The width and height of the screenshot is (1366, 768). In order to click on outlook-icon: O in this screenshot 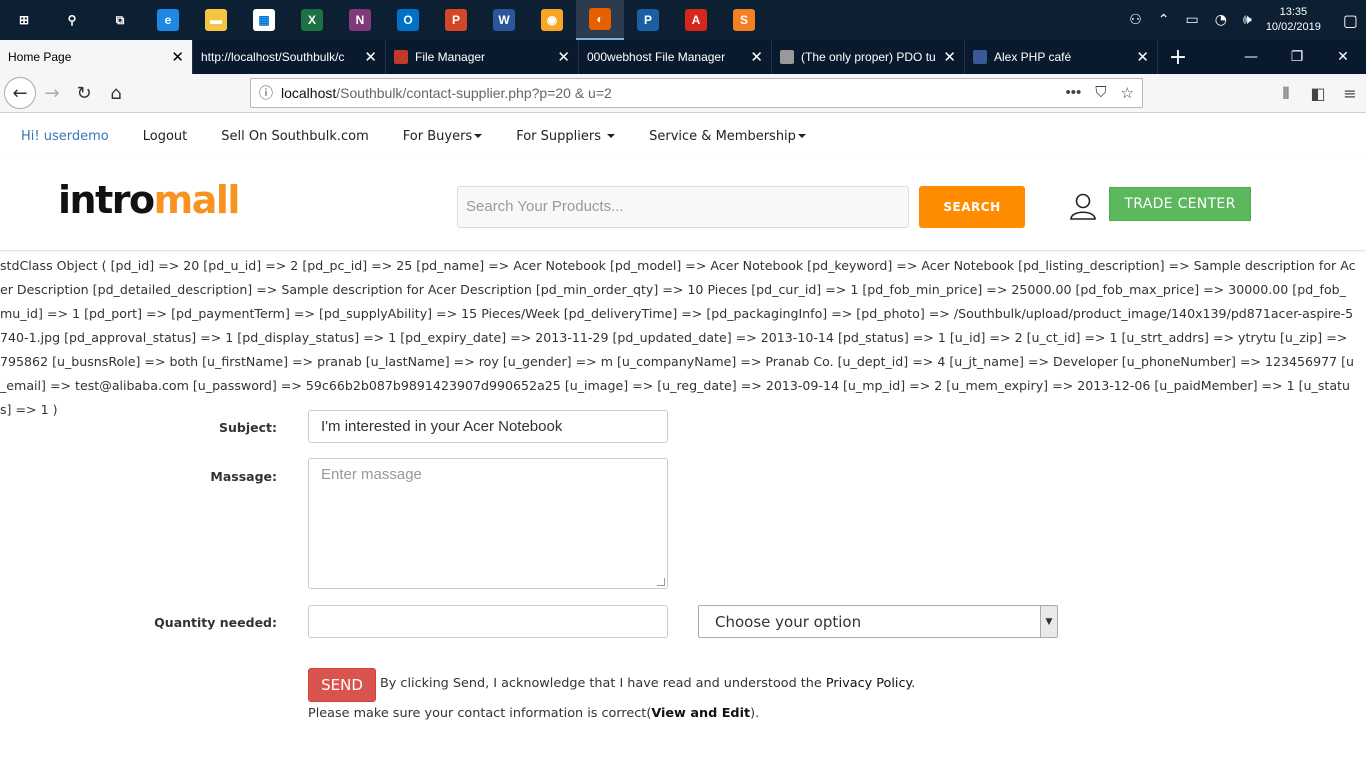, I will do `click(408, 20)`.